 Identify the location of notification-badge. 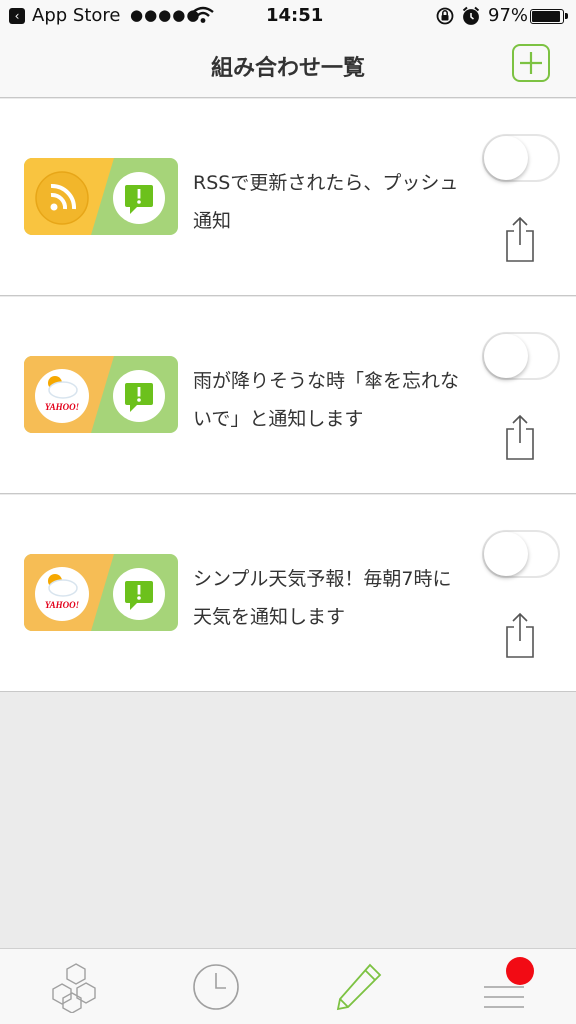
(520, 971).